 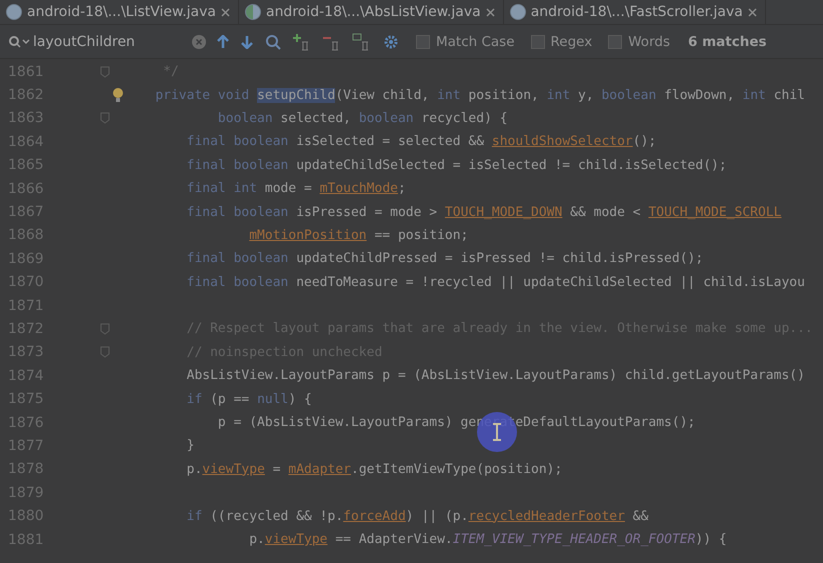 I want to click on file-tab: android-18\...\AbsListView.java, so click(x=371, y=12).